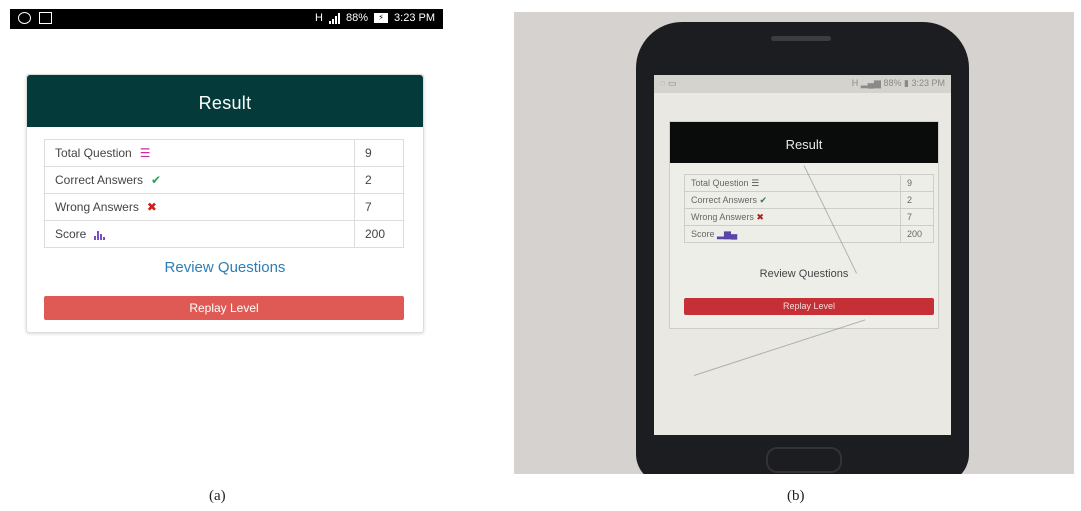  I want to click on battery-percent: 88%, so click(357, 18).